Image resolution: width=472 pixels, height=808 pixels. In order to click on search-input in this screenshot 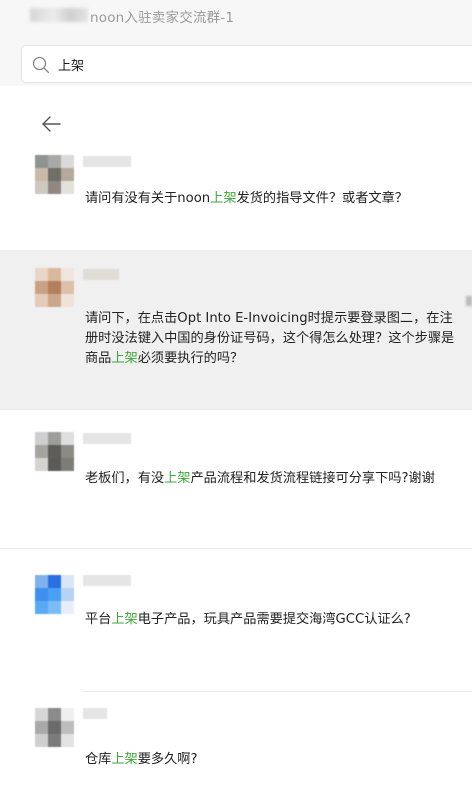, I will do `click(248, 64)`.